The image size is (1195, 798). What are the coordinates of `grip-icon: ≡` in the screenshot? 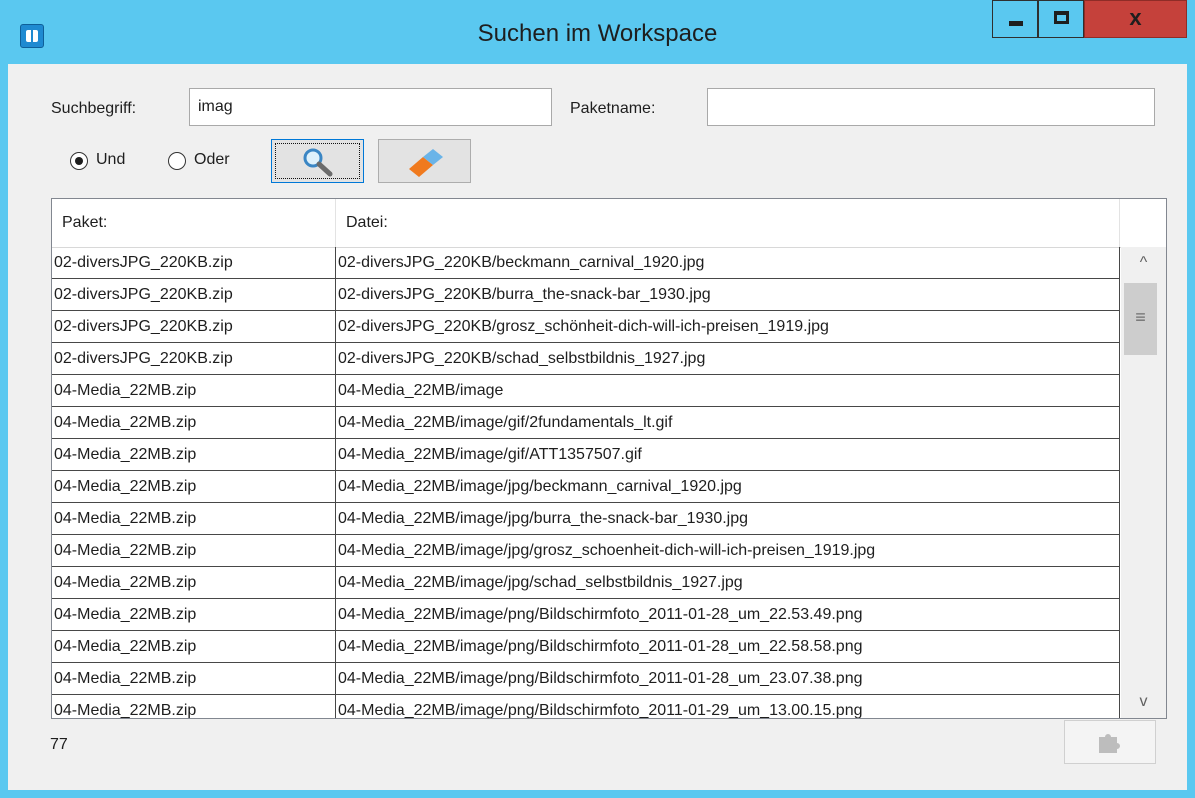 It's located at (1140, 317).